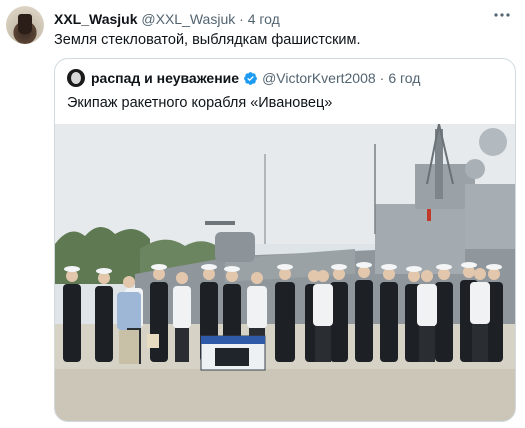 The height and width of the screenshot is (428, 525). I want to click on quoted-tweet-text: Экипаж ракетного корабля «Ивановец», so click(200, 103).